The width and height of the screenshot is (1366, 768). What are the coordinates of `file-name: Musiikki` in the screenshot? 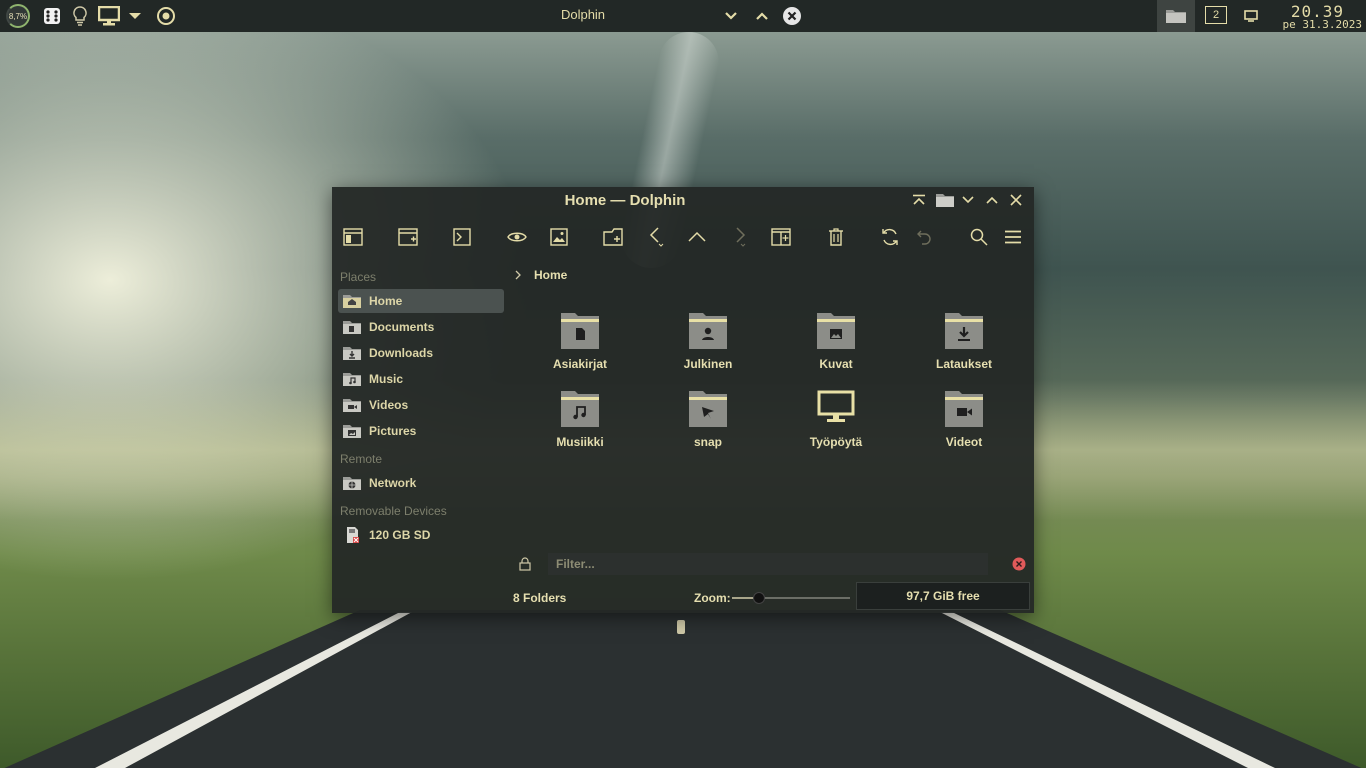 It's located at (580, 442).